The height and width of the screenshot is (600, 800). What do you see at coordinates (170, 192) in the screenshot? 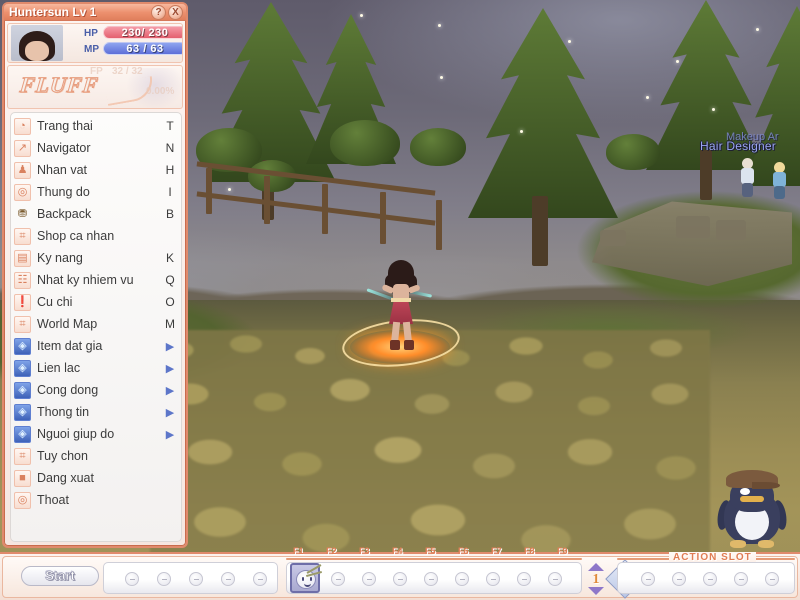
I see `menu-item-shortcut: I` at bounding box center [170, 192].